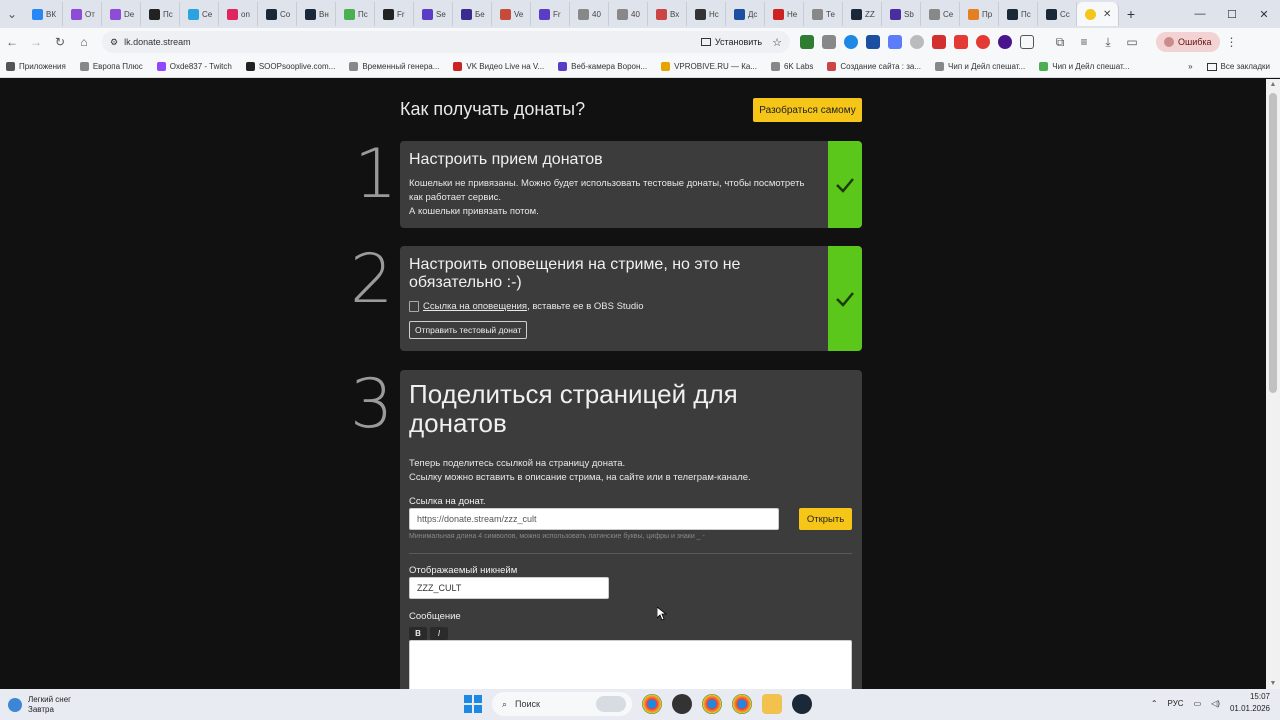 This screenshot has height=720, width=1280. What do you see at coordinates (439, 633) in the screenshot?
I see `italic-button: I` at bounding box center [439, 633].